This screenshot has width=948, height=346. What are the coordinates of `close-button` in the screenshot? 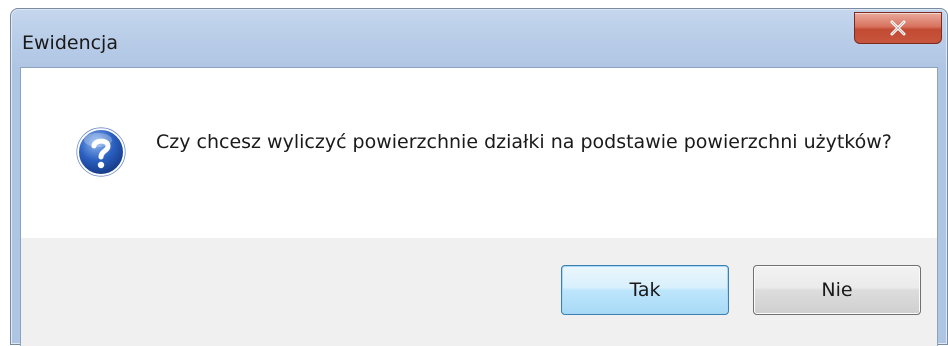 It's located at (898, 28).